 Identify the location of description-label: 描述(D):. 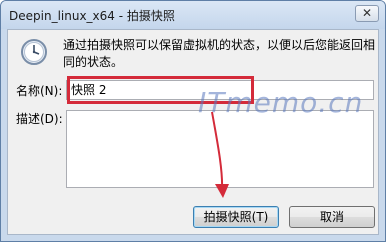
(39, 119).